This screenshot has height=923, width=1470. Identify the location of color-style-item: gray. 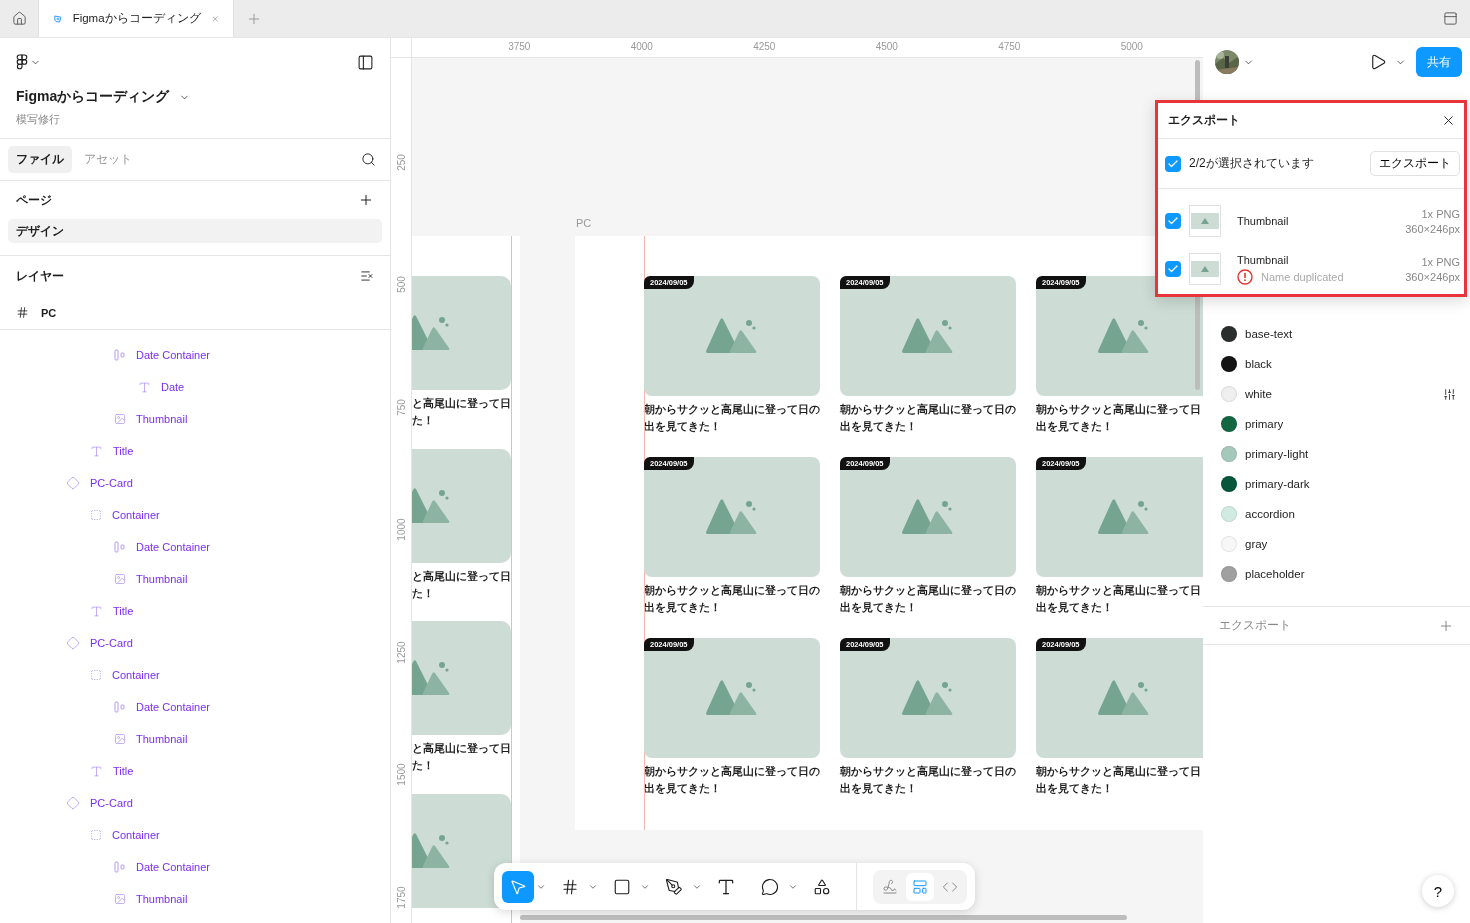
(1336, 544).